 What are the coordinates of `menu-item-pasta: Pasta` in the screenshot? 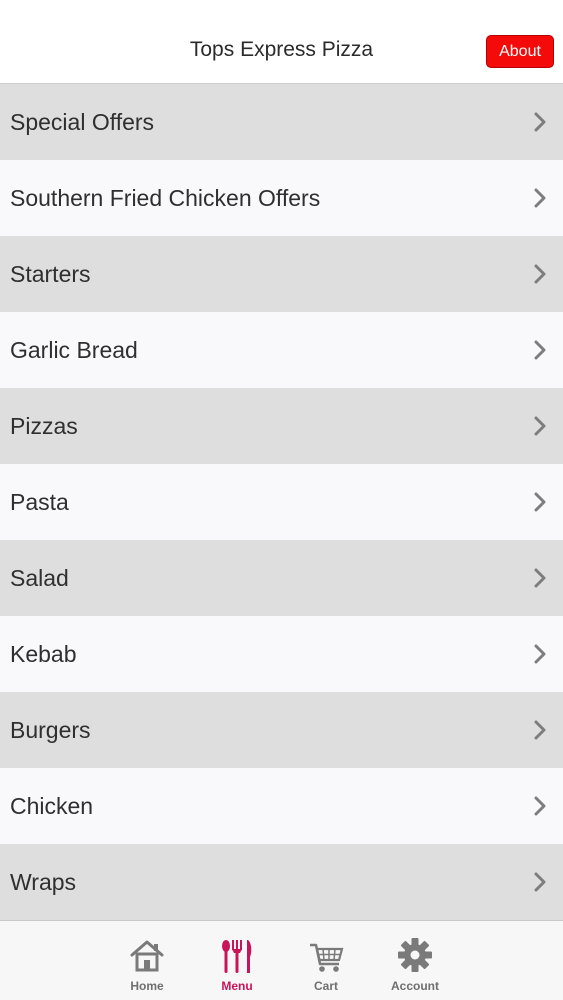 It's located at (281, 502).